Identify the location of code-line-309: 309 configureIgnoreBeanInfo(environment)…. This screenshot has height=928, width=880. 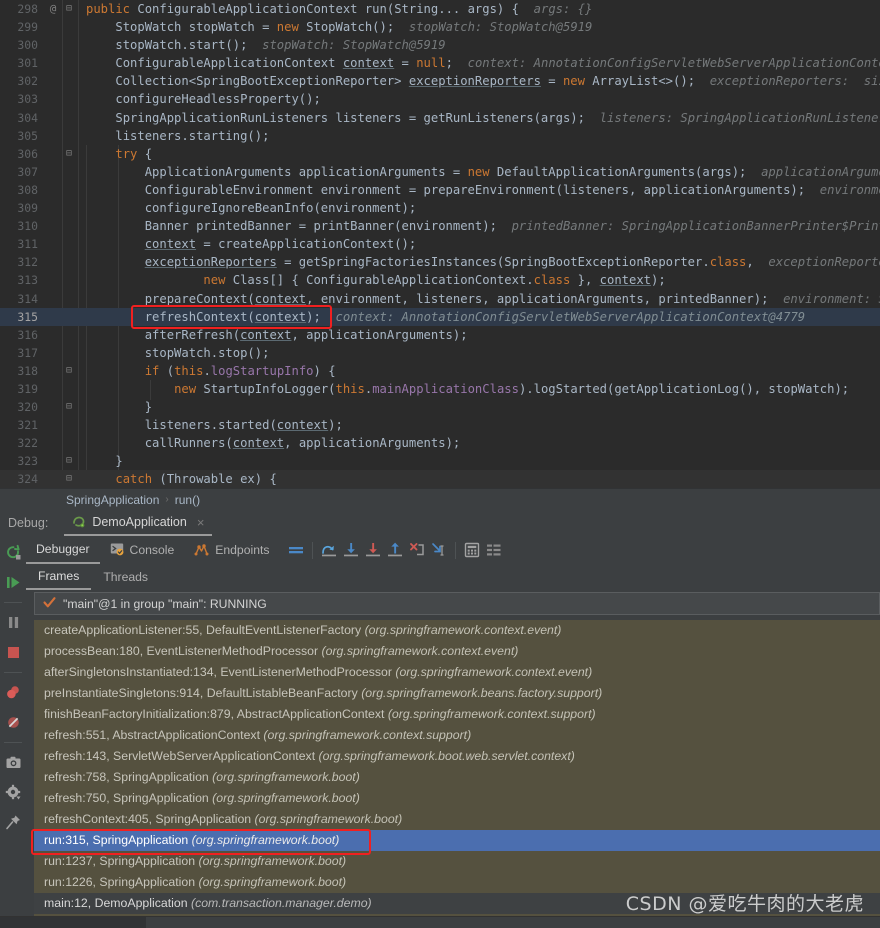
(440, 208).